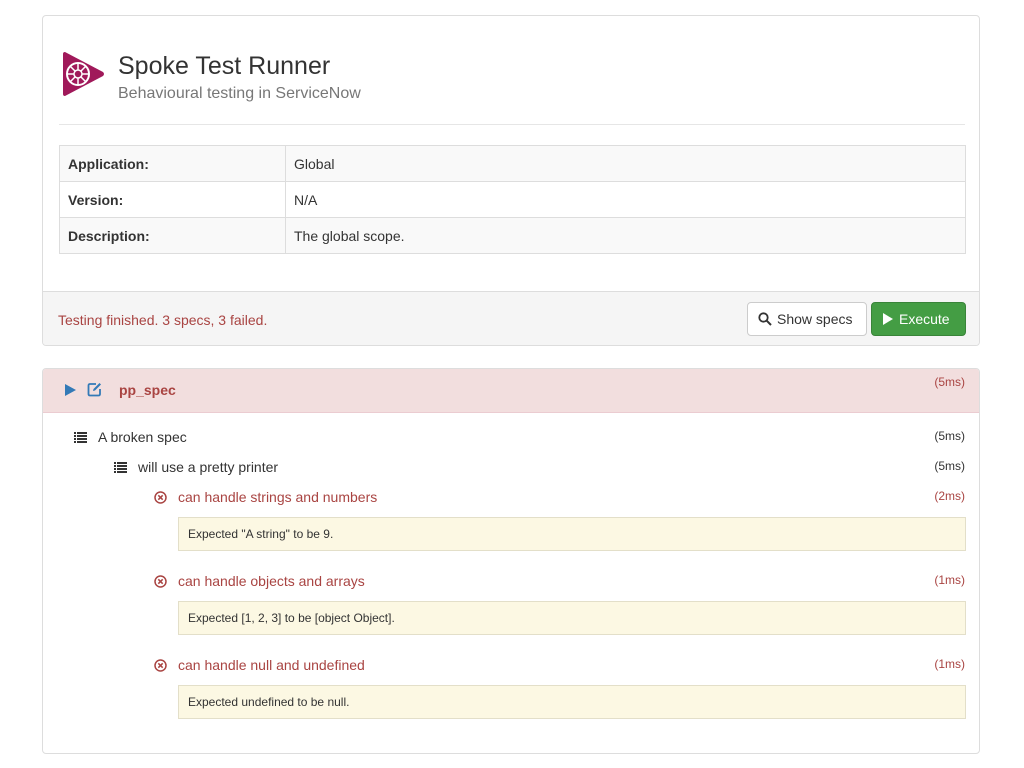 The image size is (1024, 768). I want to click on info-value: Global, so click(625, 163).